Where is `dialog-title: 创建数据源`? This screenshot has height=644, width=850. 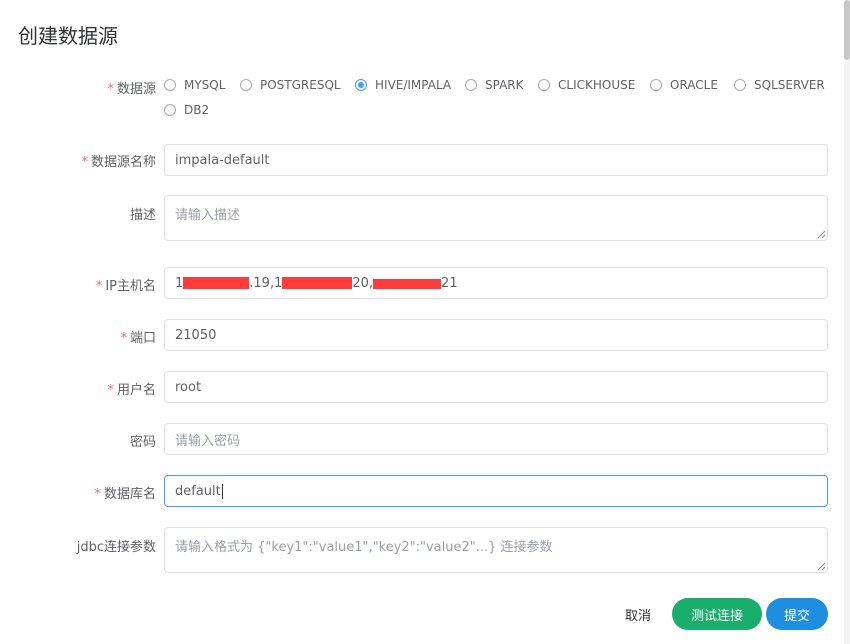 dialog-title: 创建数据源 is located at coordinates (68, 36).